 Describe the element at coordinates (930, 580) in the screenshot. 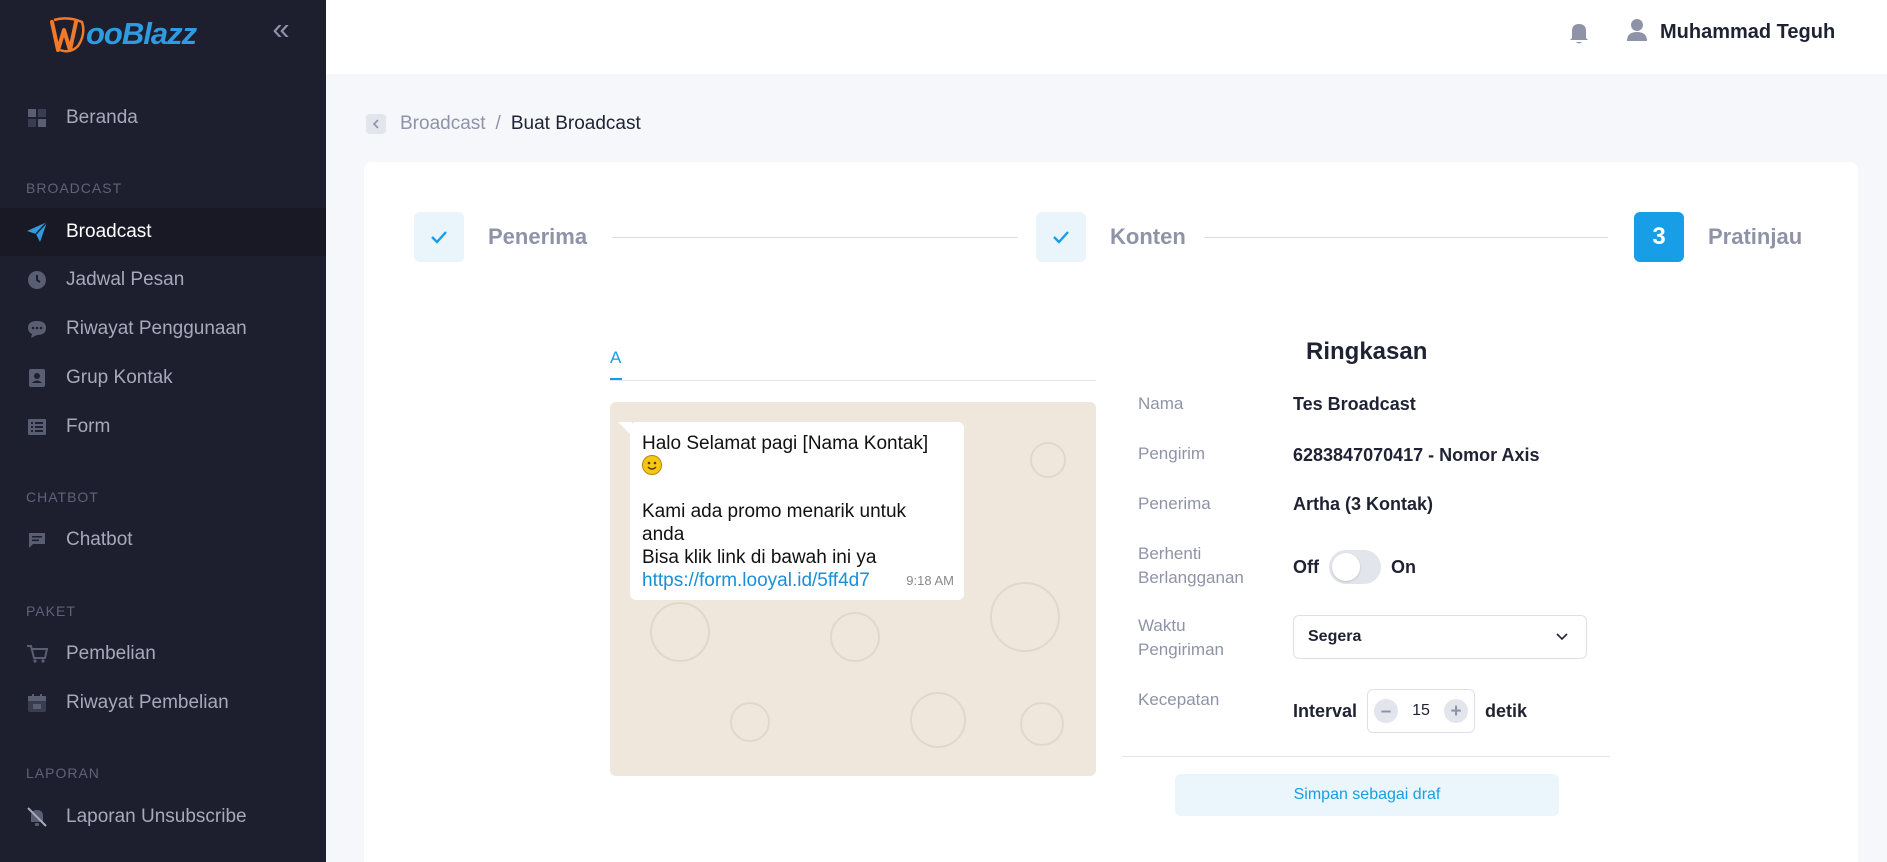

I see `message-time: 9:18 AM` at that location.